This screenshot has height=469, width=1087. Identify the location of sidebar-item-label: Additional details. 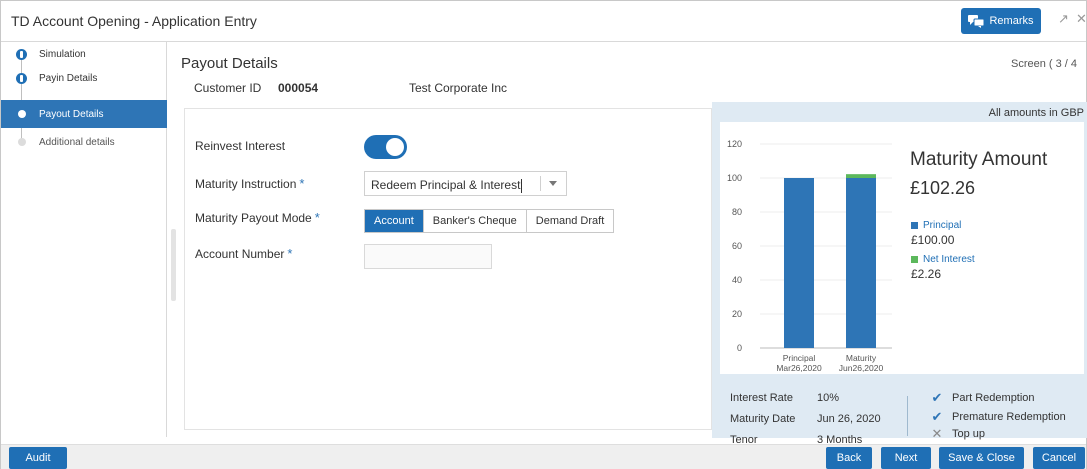
(77, 142).